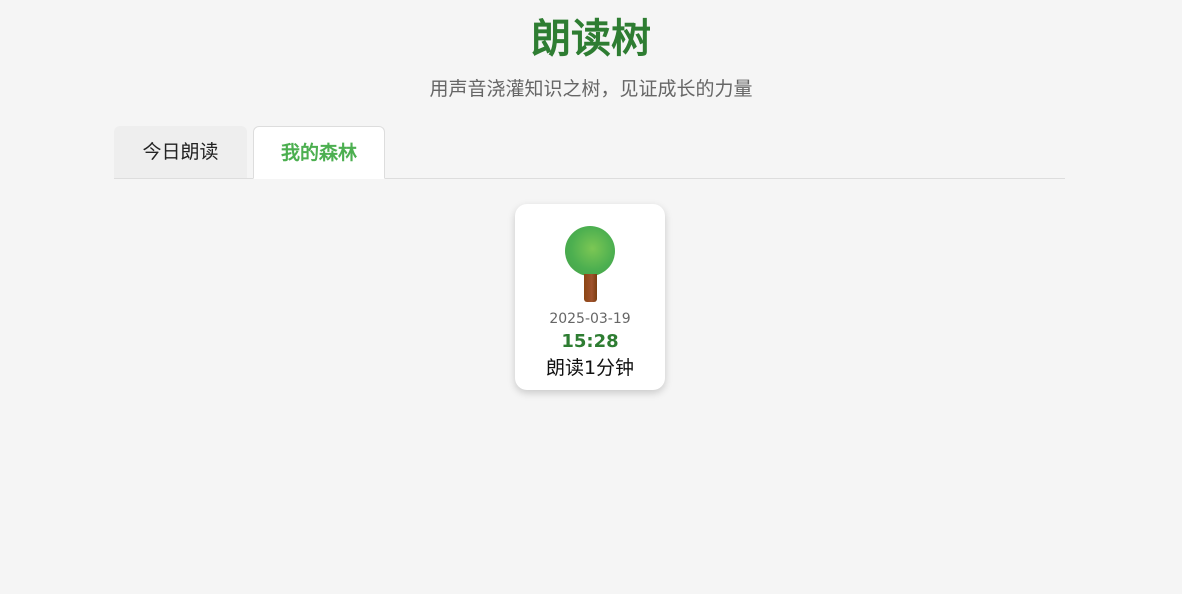  Describe the element at coordinates (589, 152) in the screenshot. I see `tab-bar: 今日朗读 我的森林` at that location.